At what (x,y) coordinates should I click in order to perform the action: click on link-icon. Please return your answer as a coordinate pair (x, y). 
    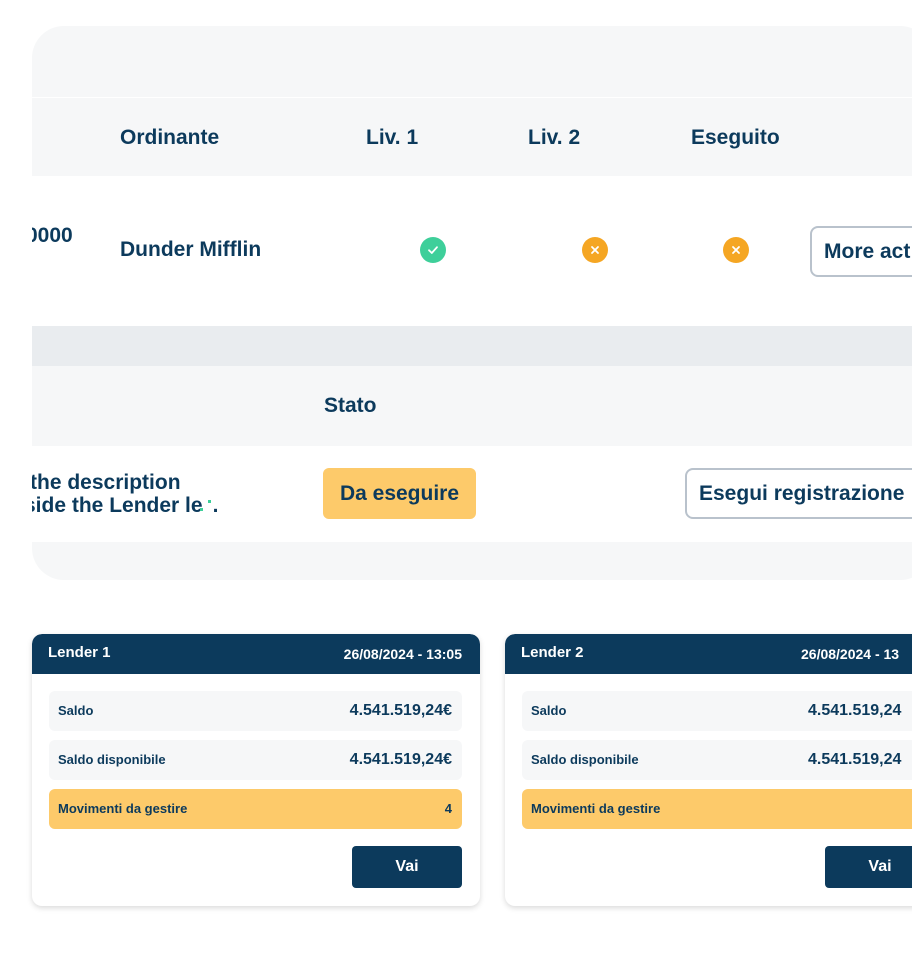
    Looking at the image, I should click on (205, 505).